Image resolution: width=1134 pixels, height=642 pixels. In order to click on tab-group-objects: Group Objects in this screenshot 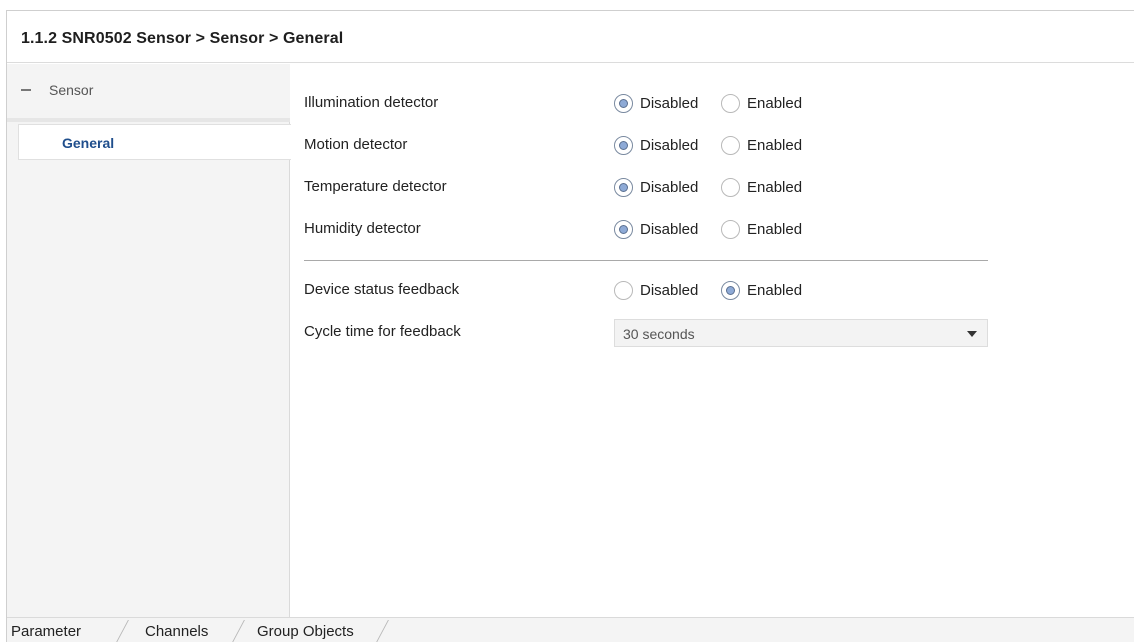, I will do `click(313, 630)`.